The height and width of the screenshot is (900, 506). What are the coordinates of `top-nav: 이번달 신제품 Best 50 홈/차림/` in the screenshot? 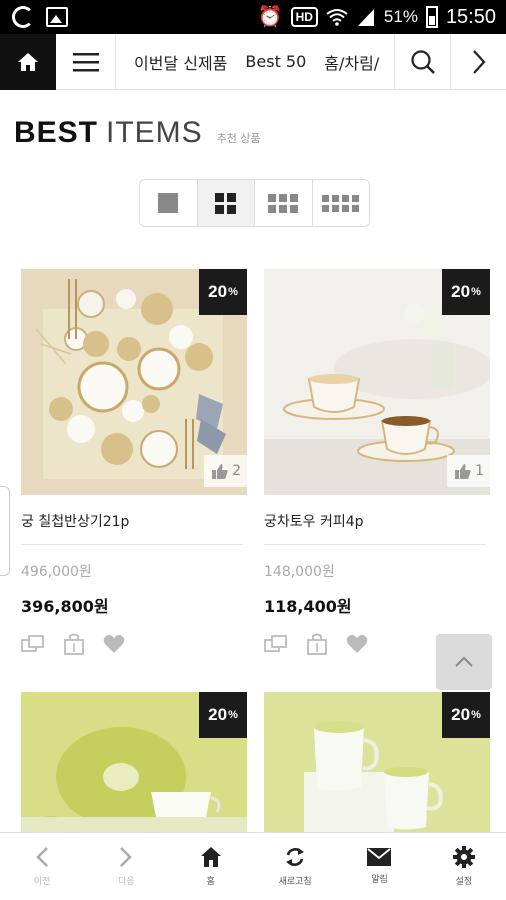 It's located at (253, 62).